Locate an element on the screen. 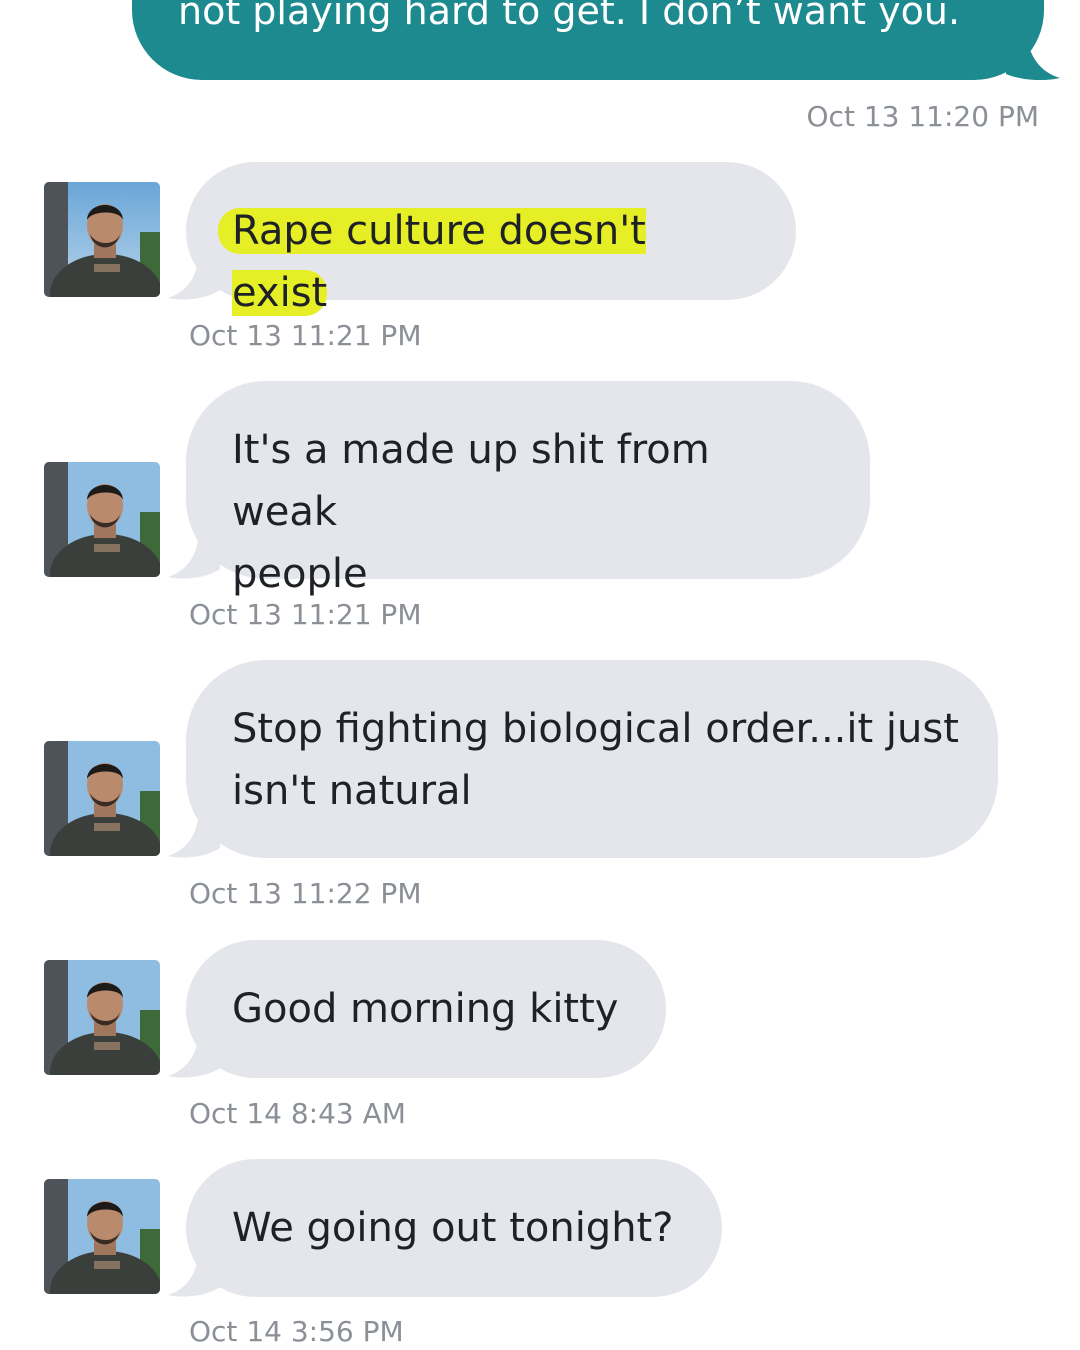 The image size is (1080, 1350). message-text-line: isn't natural is located at coordinates (352, 791).